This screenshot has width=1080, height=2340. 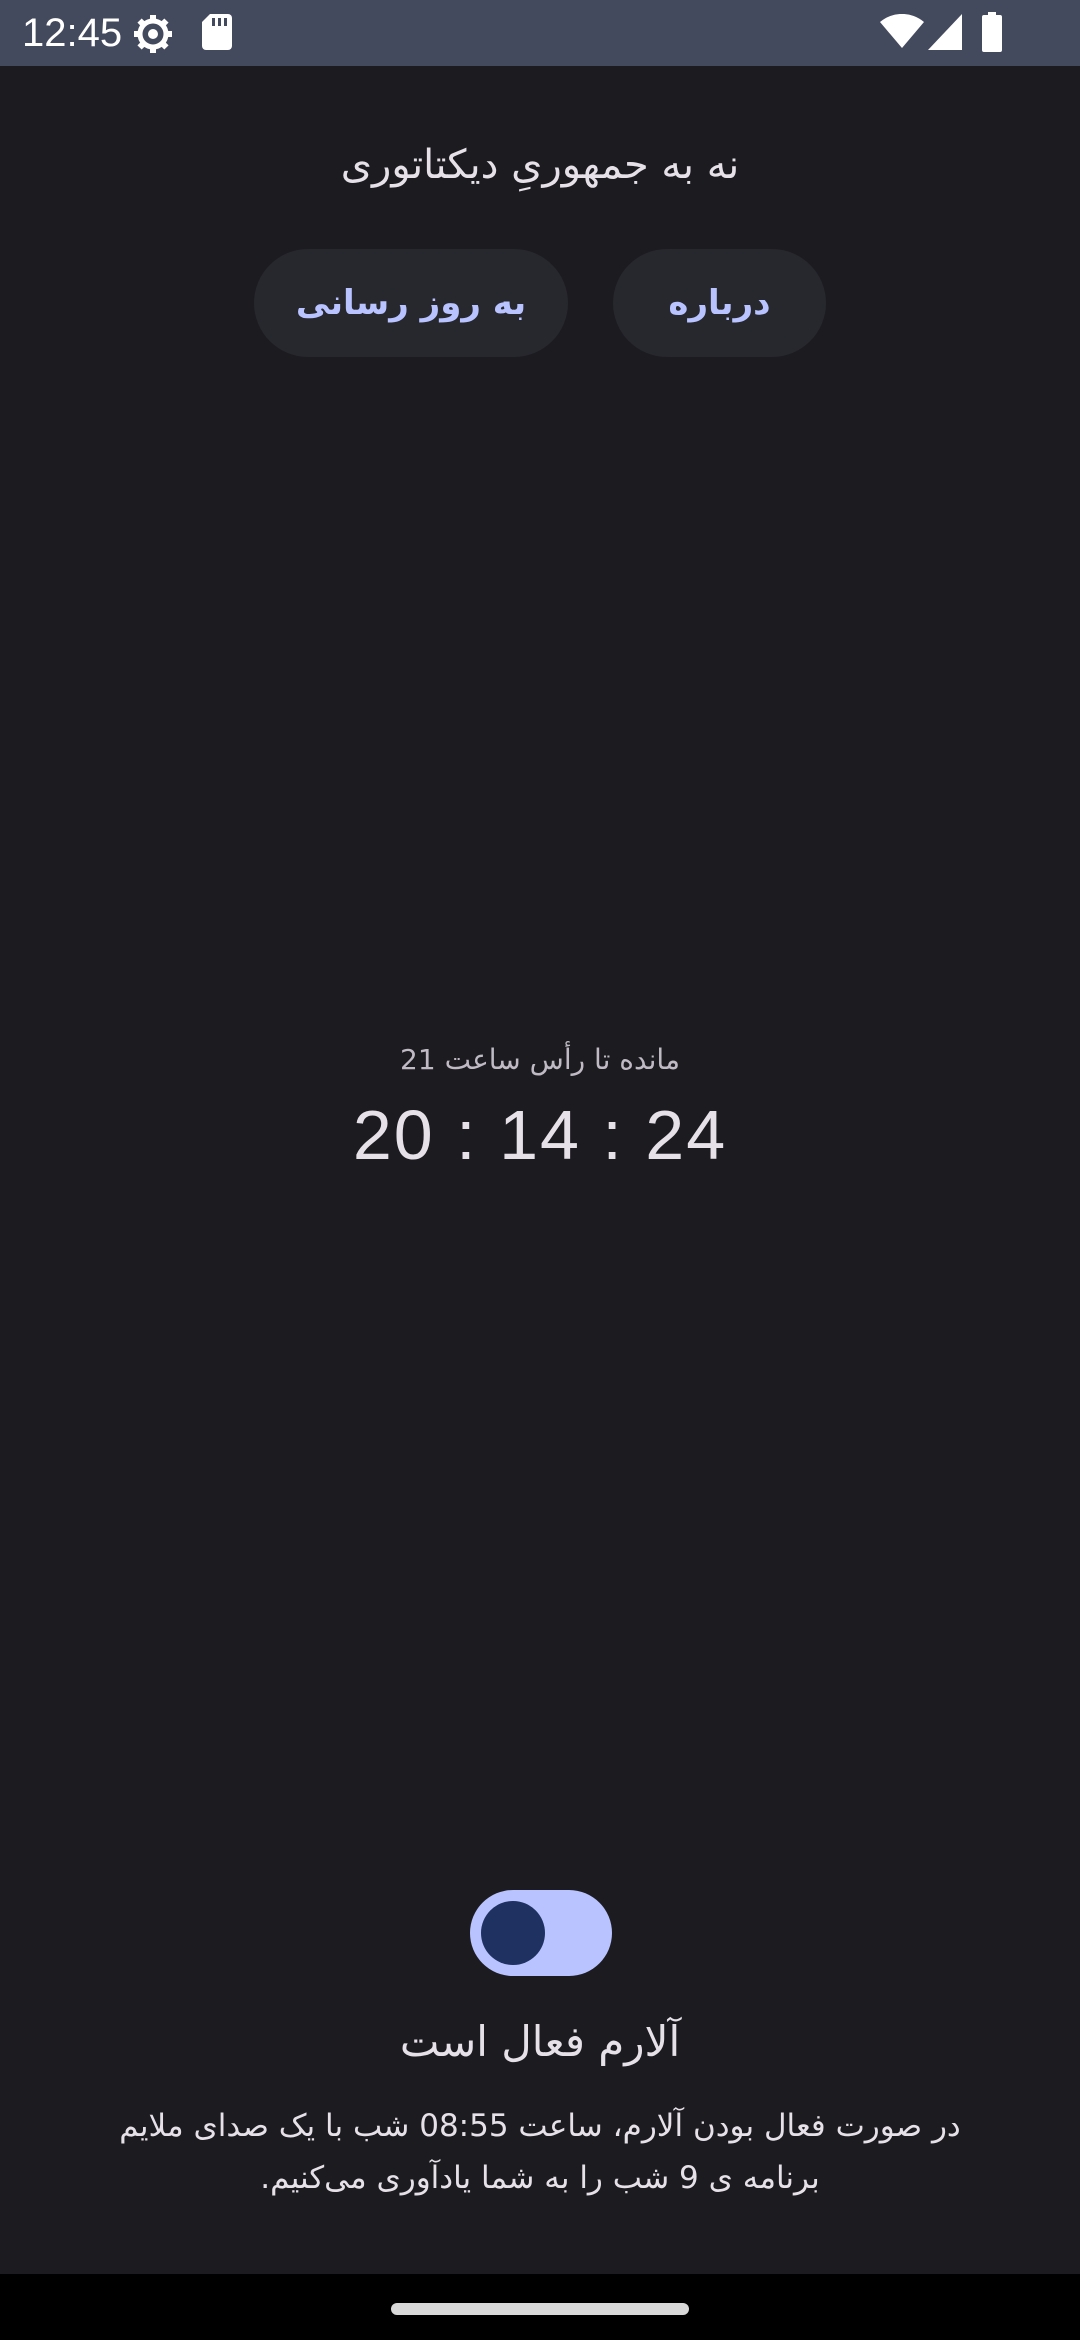 I want to click on alarm-toggle, so click(x=541, y=1933).